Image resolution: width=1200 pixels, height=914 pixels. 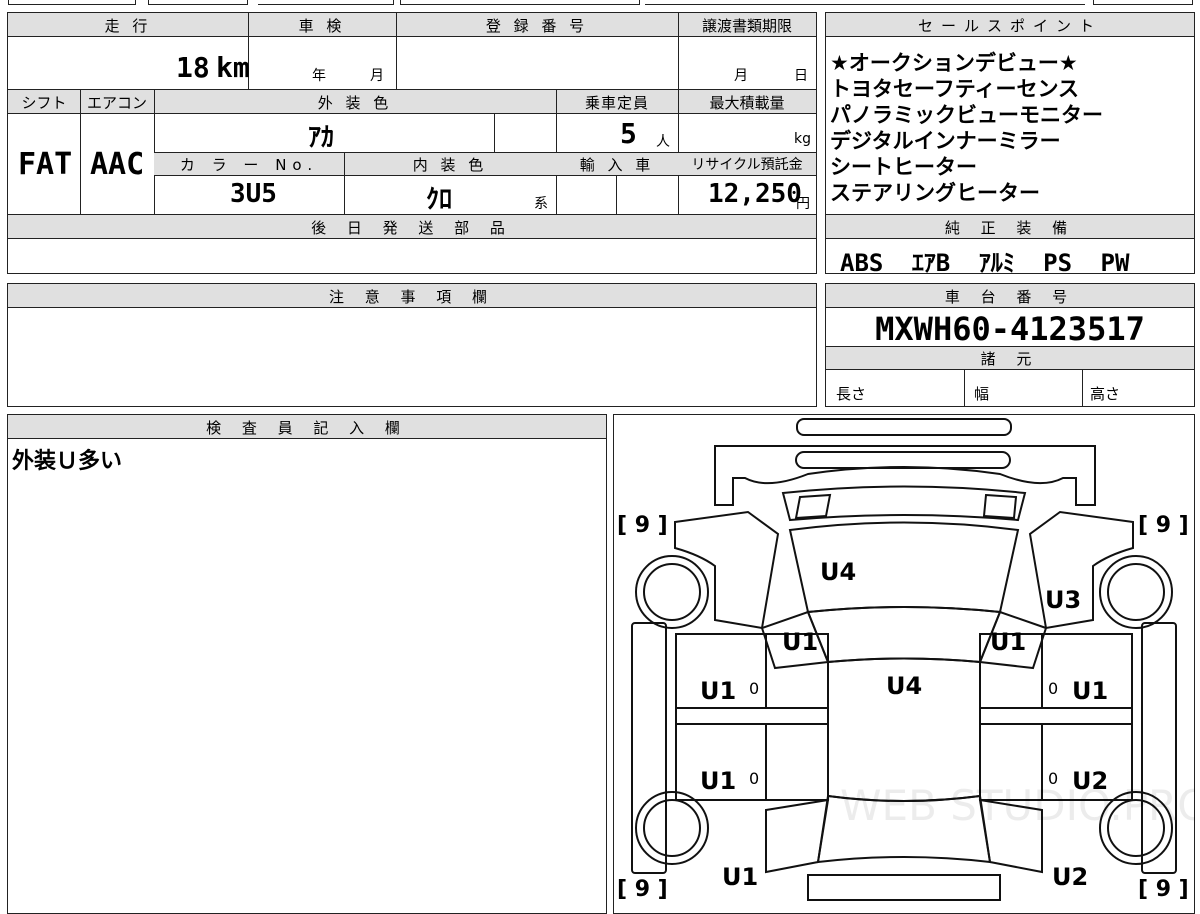 I want to click on later-parts-label: 後 日 発 送 部 品, so click(x=412, y=228).